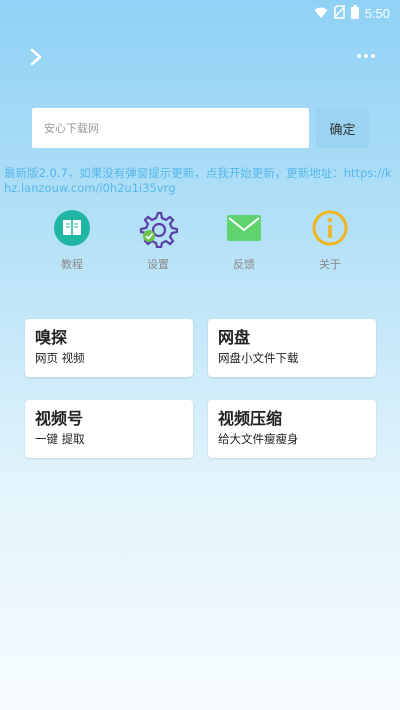 The width and height of the screenshot is (400, 710). Describe the element at coordinates (72, 264) in the screenshot. I see `shortcut-label: 教程` at that location.